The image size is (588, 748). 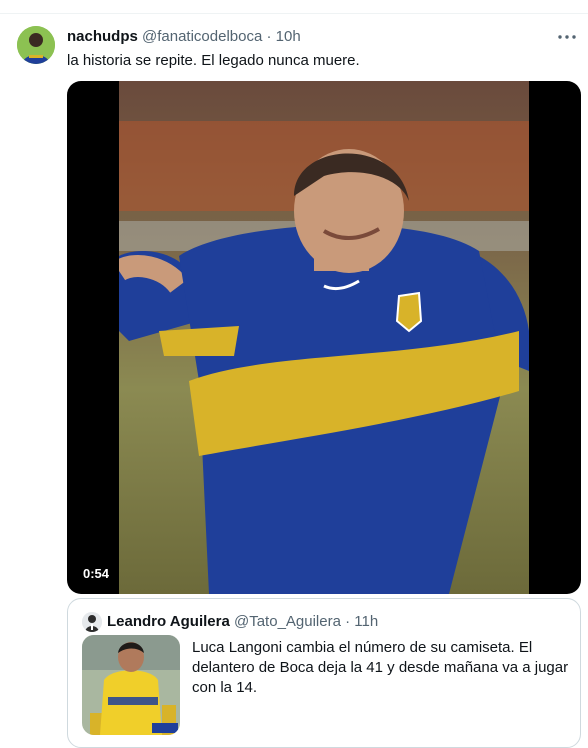 I want to click on quoted-tweet-header: Leandro Aguilera @Tato_Aguilera · 11h, so click(x=242, y=622).